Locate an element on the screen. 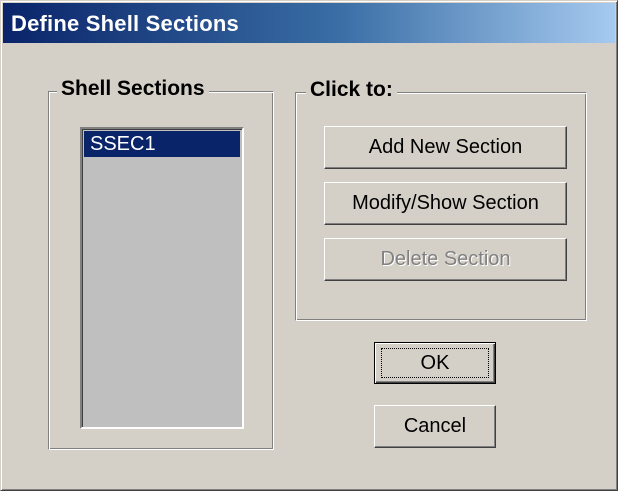  list-item-ssec1: SSEC1 is located at coordinates (162, 144).